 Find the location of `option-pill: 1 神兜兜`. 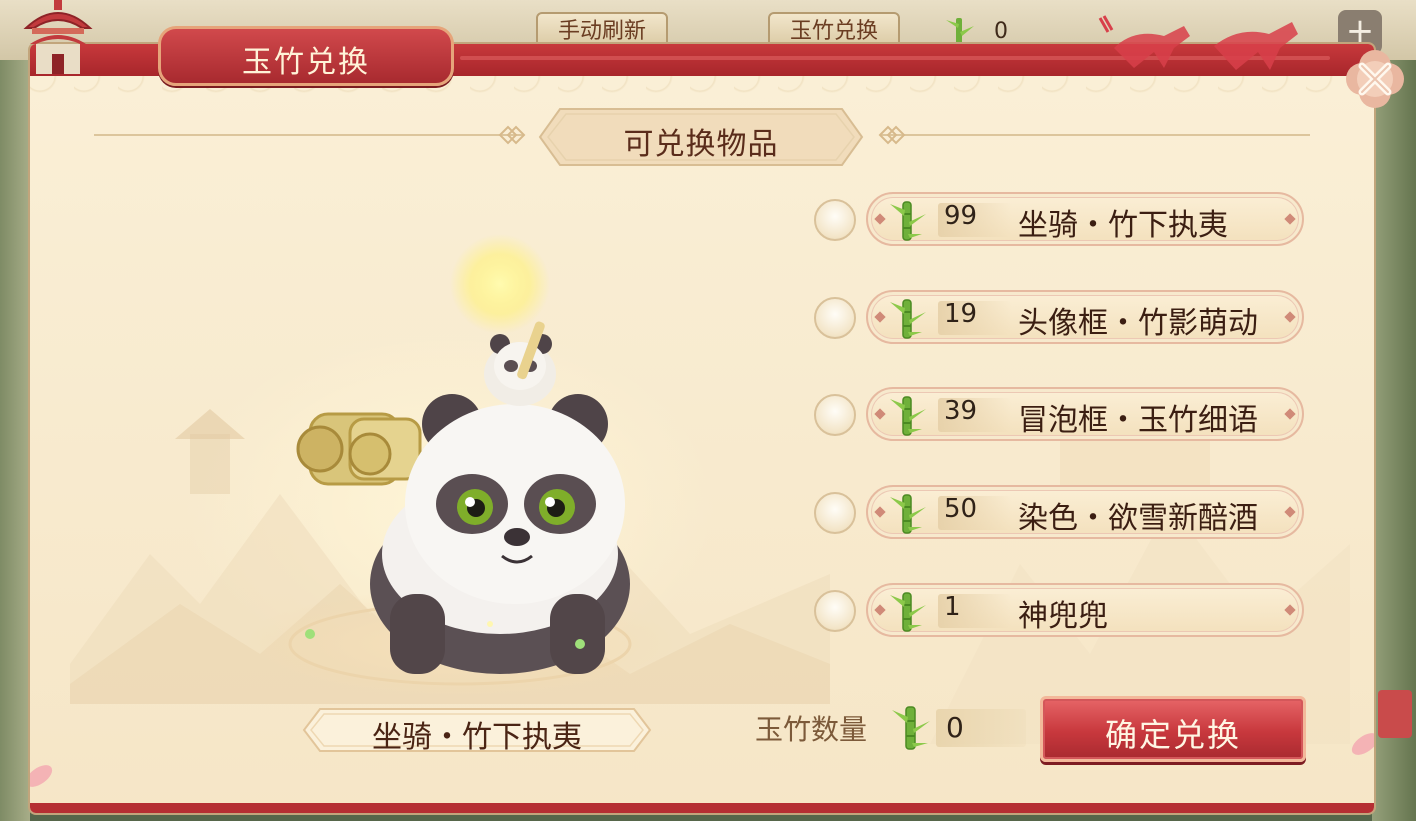

option-pill: 1 神兜兜 is located at coordinates (1085, 610).